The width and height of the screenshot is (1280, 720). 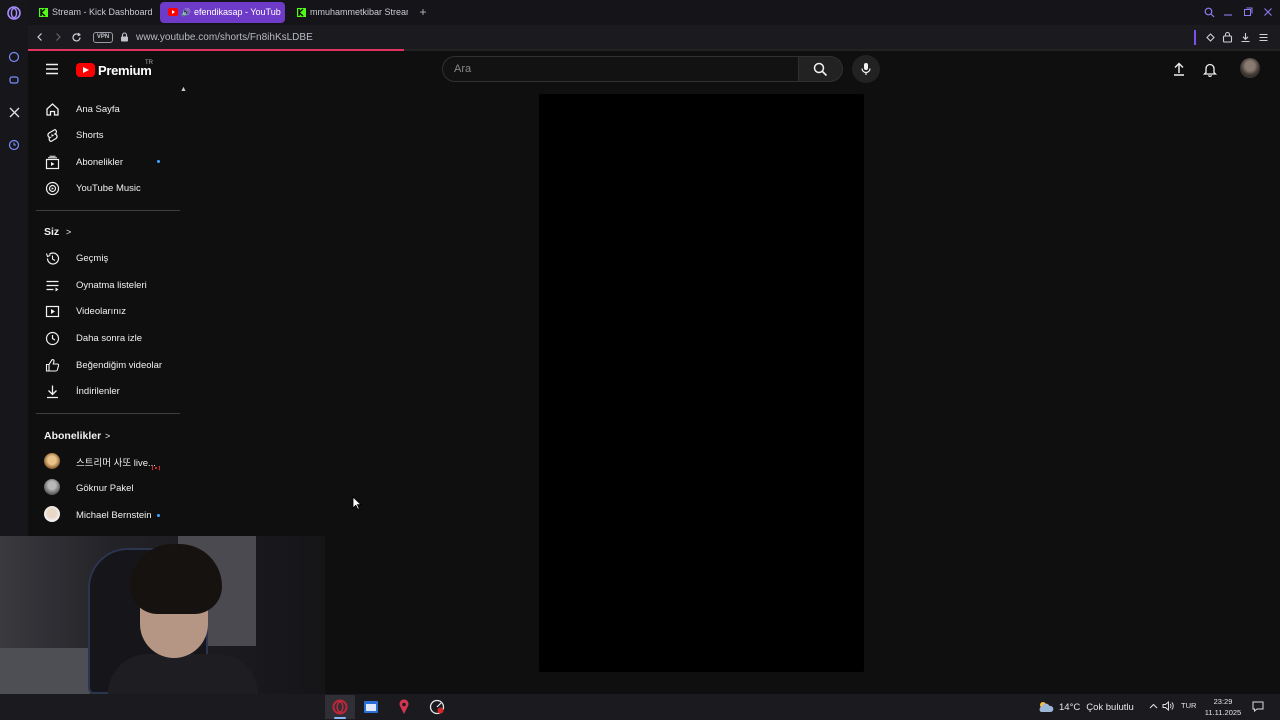 I want to click on voice-search-button, so click(x=866, y=69).